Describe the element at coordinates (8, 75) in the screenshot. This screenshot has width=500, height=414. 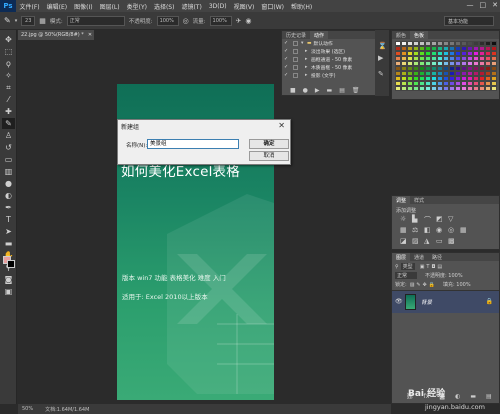
I see `quick-select-tool-icon: ✧` at that location.